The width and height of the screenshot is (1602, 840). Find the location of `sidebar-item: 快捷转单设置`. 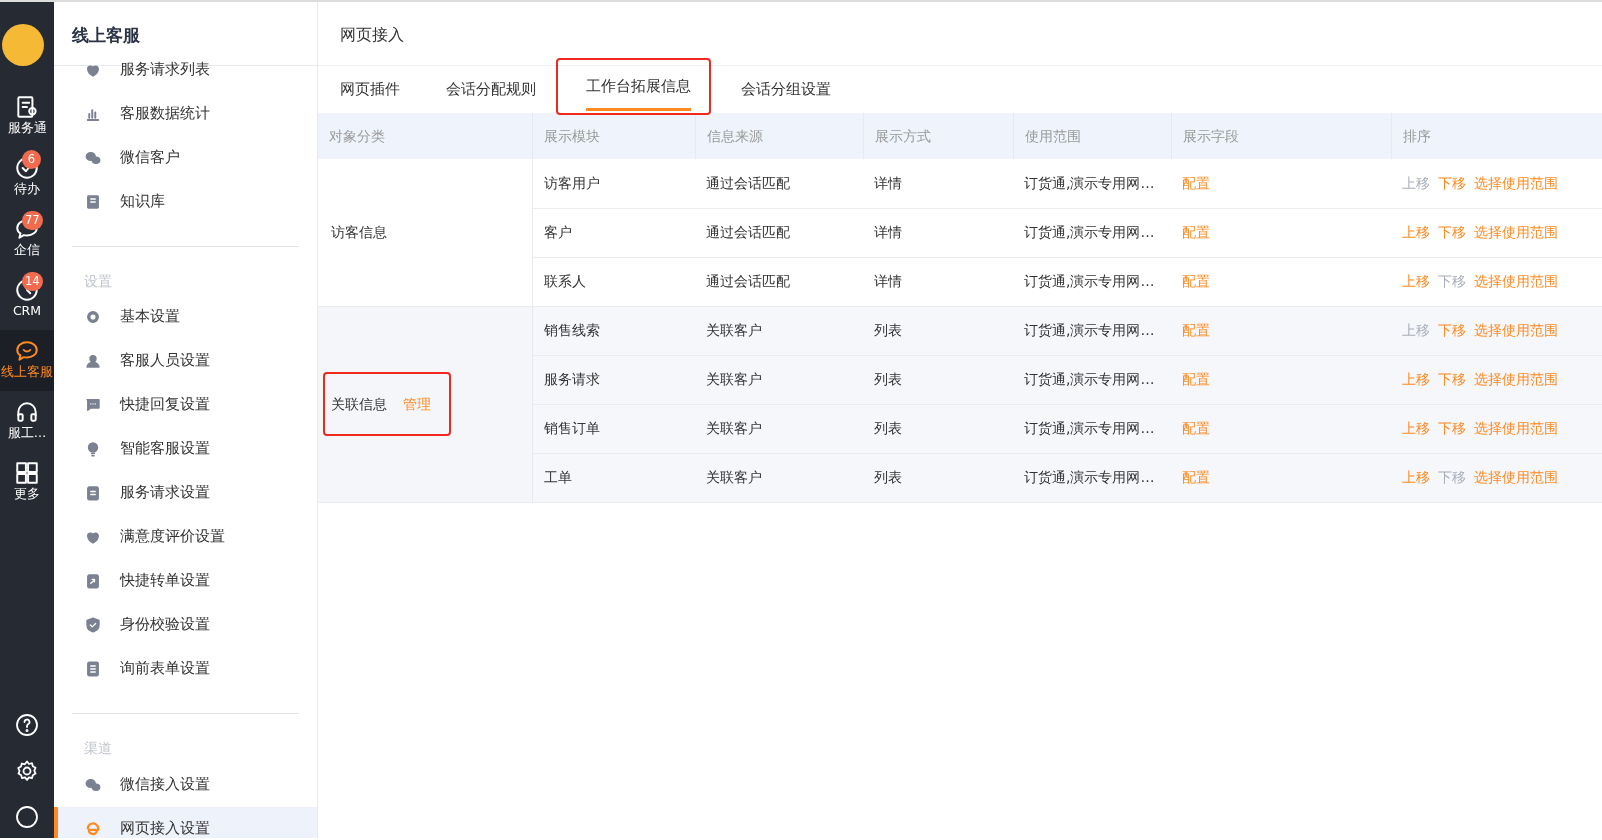

sidebar-item: 快捷转单设置 is located at coordinates (185, 581).